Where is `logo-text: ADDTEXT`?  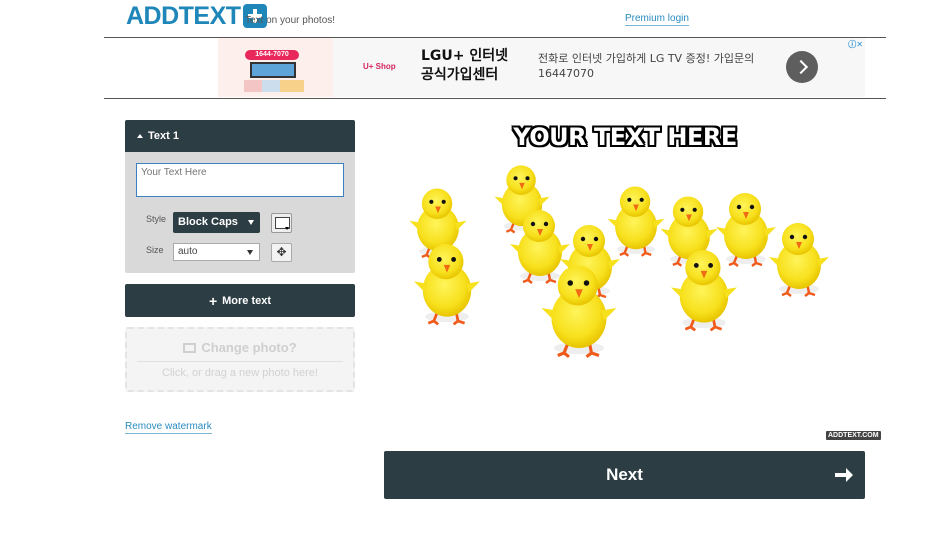
logo-text: ADDTEXT is located at coordinates (183, 16).